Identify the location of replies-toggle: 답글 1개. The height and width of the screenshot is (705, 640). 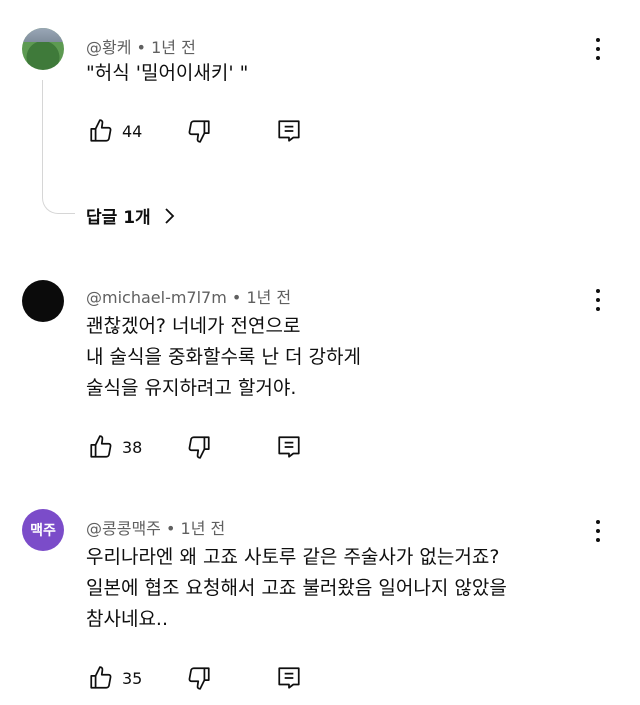
(130, 215).